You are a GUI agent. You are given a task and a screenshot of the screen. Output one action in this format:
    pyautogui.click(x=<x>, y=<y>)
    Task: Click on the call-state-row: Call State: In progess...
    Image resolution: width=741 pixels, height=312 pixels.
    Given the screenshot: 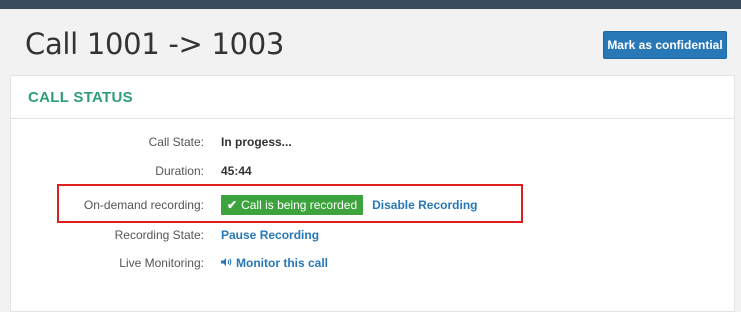 What is the action you would take?
    pyautogui.click(x=372, y=142)
    